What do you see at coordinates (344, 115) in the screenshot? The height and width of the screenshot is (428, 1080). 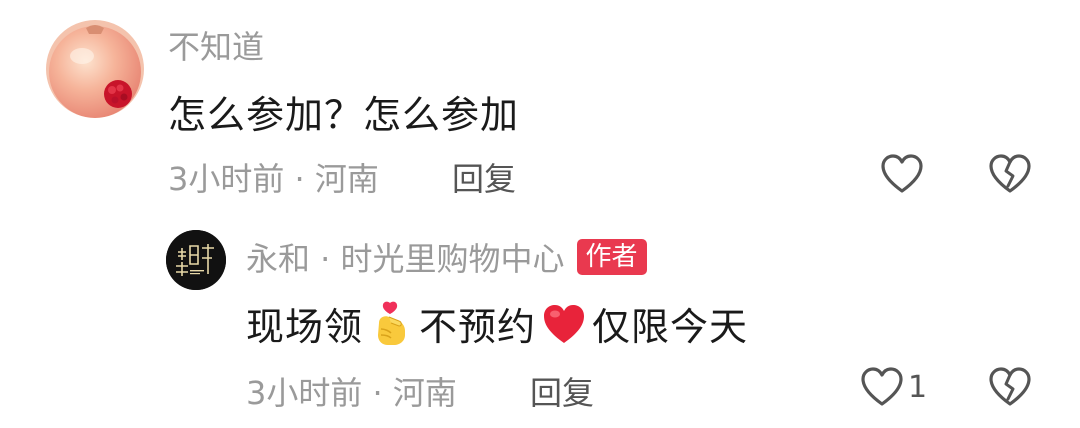 I see `comment-text: 怎么参加？怎么参加` at bounding box center [344, 115].